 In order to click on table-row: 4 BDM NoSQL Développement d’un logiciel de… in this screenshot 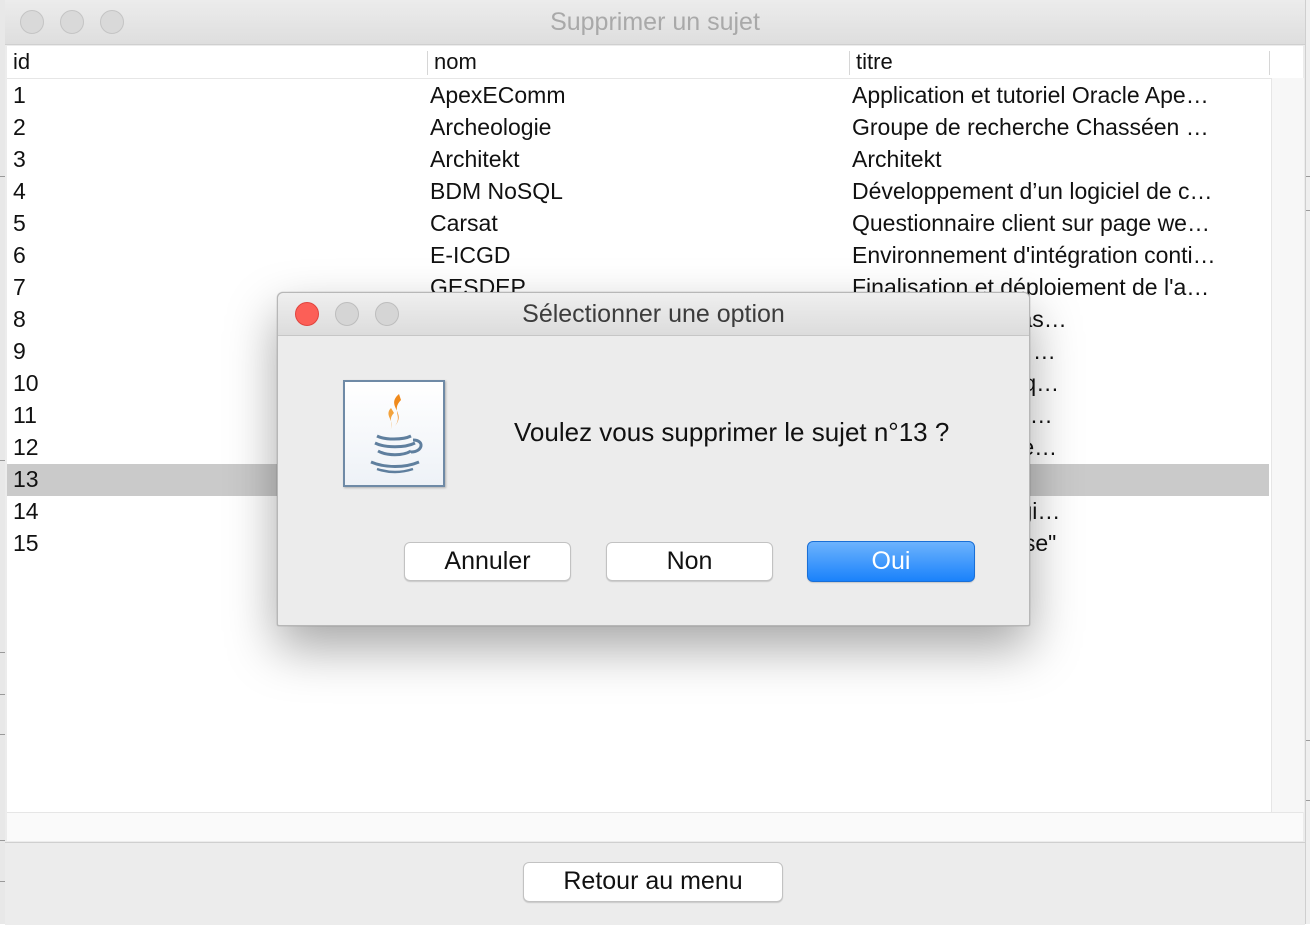, I will do `click(638, 192)`.